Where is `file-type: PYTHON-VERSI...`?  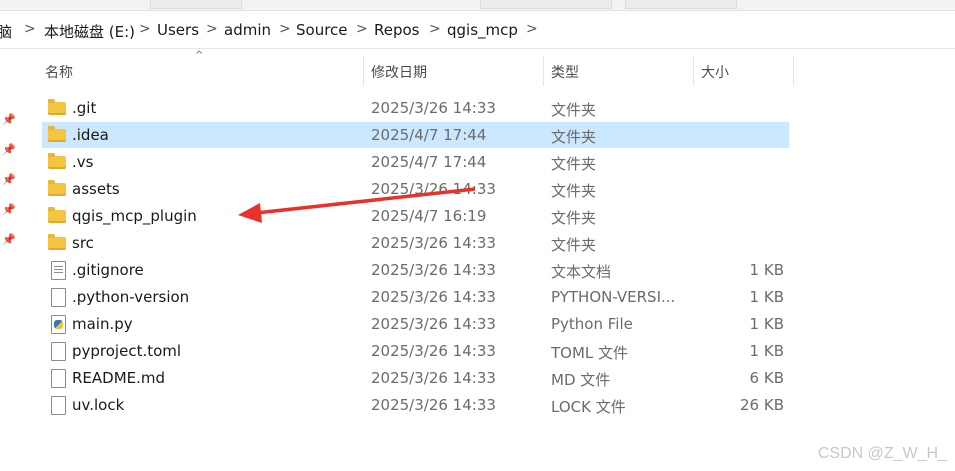 file-type: PYTHON-VERSI... is located at coordinates (613, 297).